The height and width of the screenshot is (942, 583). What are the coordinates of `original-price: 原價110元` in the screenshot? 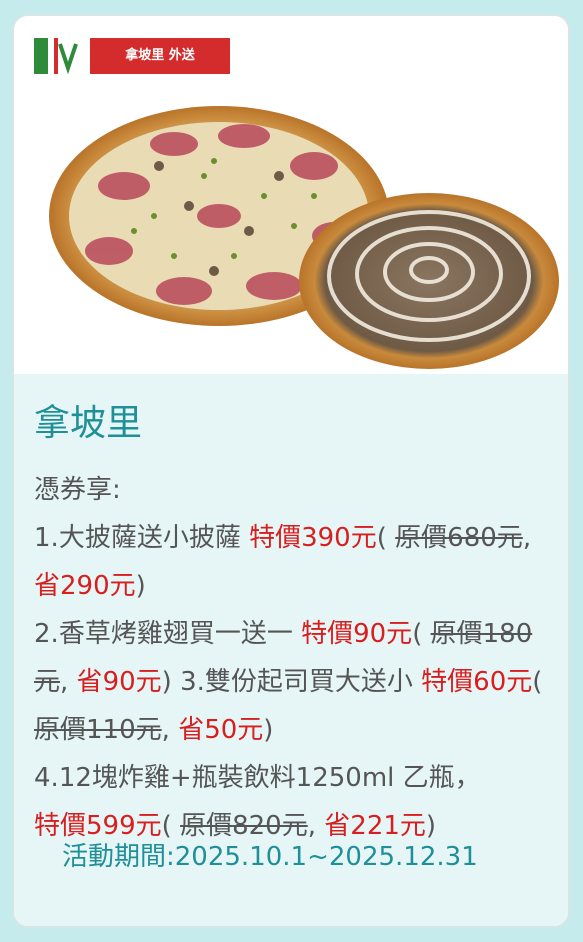 It's located at (98, 730).